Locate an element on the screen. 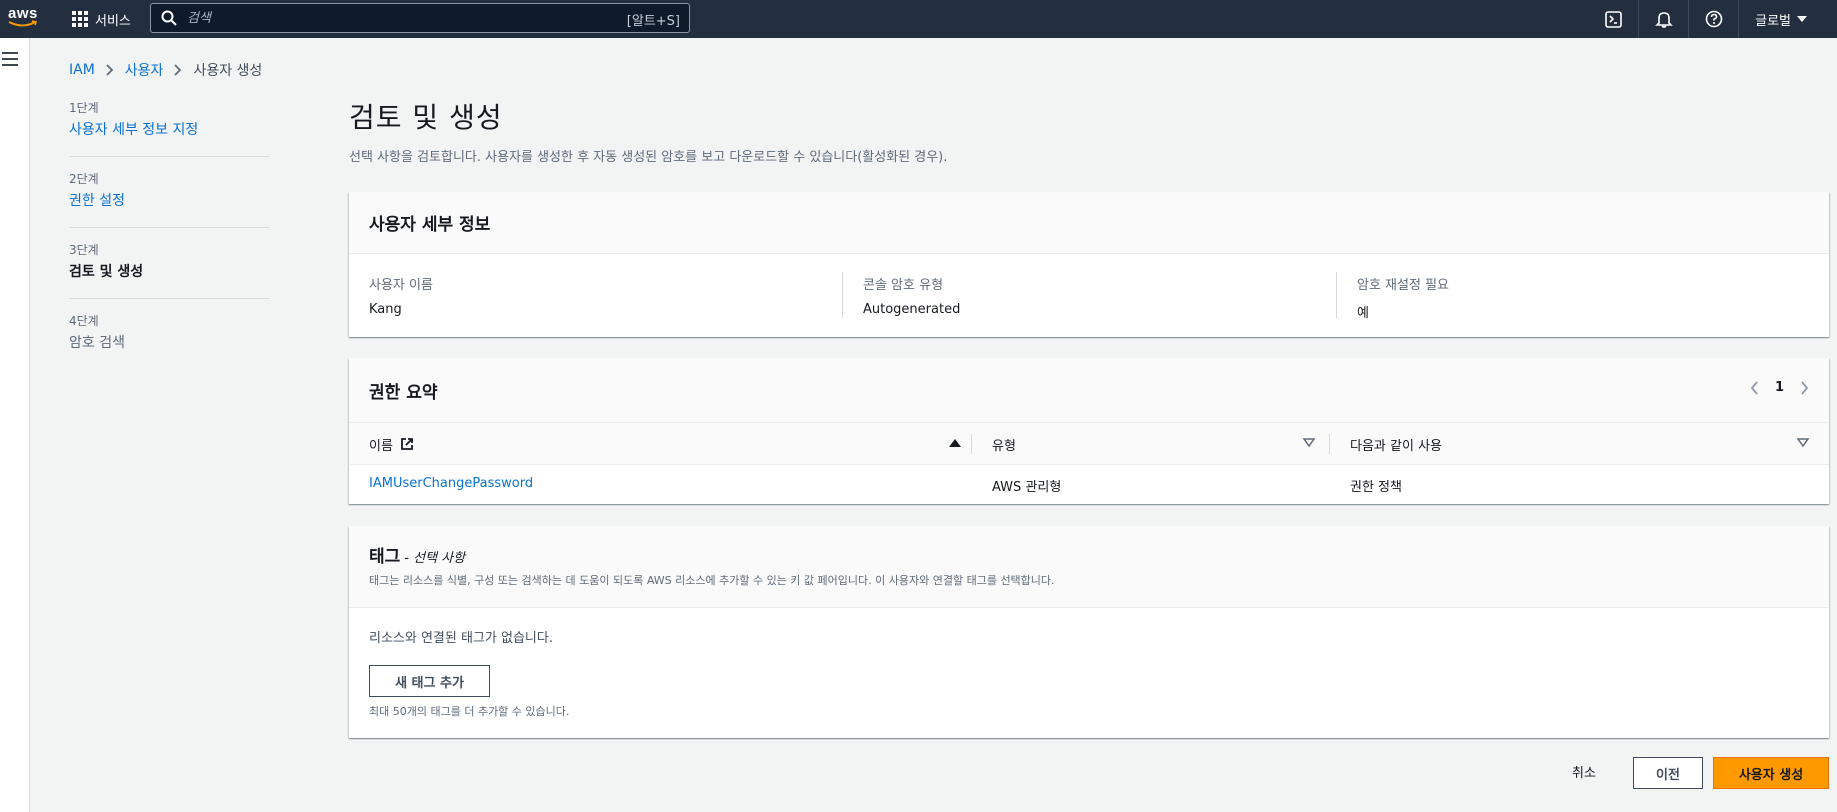 This screenshot has width=1837, height=812. step-link-user-details: 사용자 세부 정보 지정 is located at coordinates (169, 130).